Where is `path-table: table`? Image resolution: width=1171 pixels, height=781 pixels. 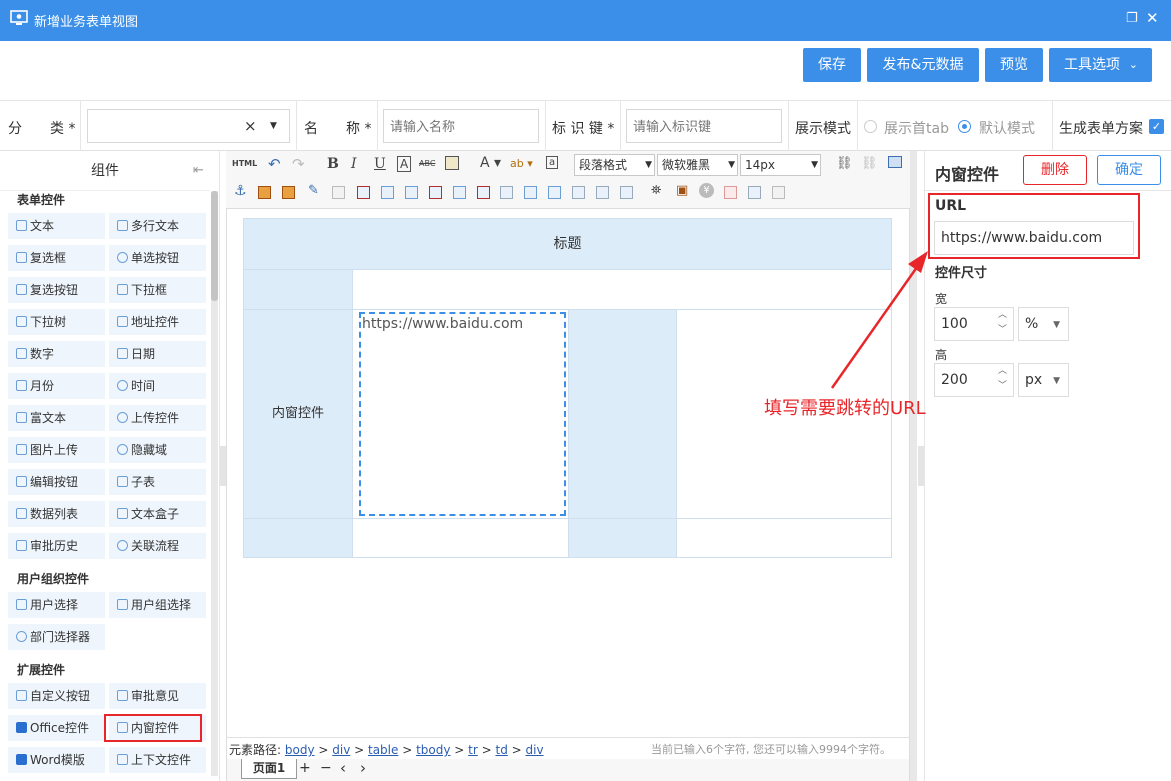 path-table: table is located at coordinates (383, 750).